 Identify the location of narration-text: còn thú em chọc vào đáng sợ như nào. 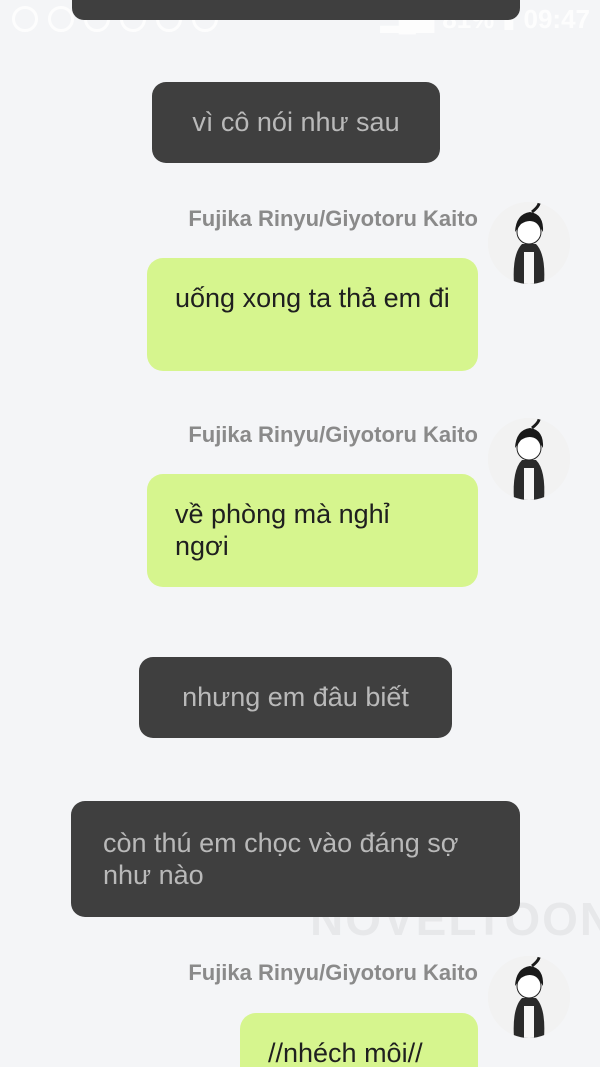
(281, 858).